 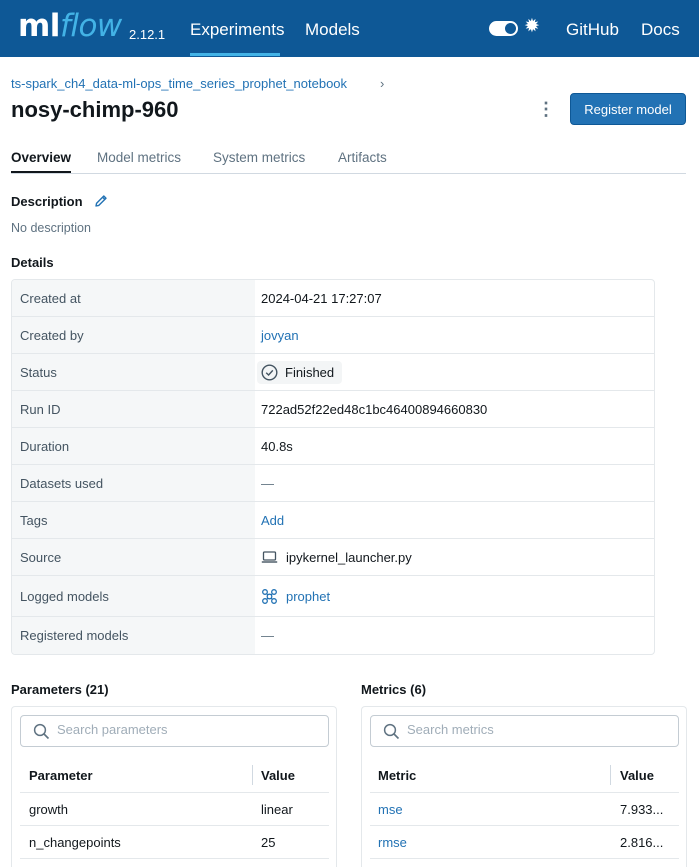 I want to click on parameter-value: 25, so click(x=268, y=842).